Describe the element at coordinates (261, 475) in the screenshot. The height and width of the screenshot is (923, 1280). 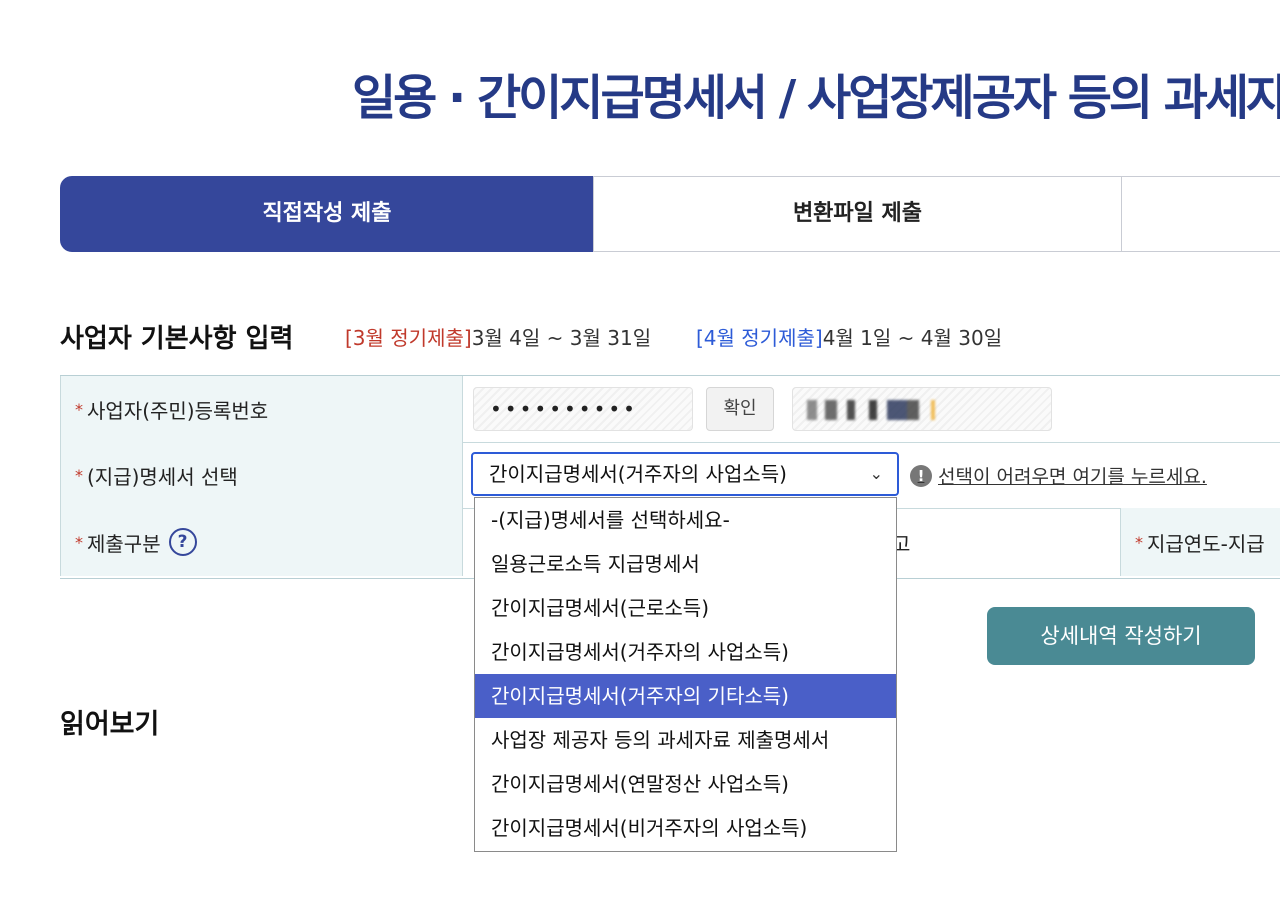
I see `statement-label-cell: * (지급)명세서 선택` at that location.